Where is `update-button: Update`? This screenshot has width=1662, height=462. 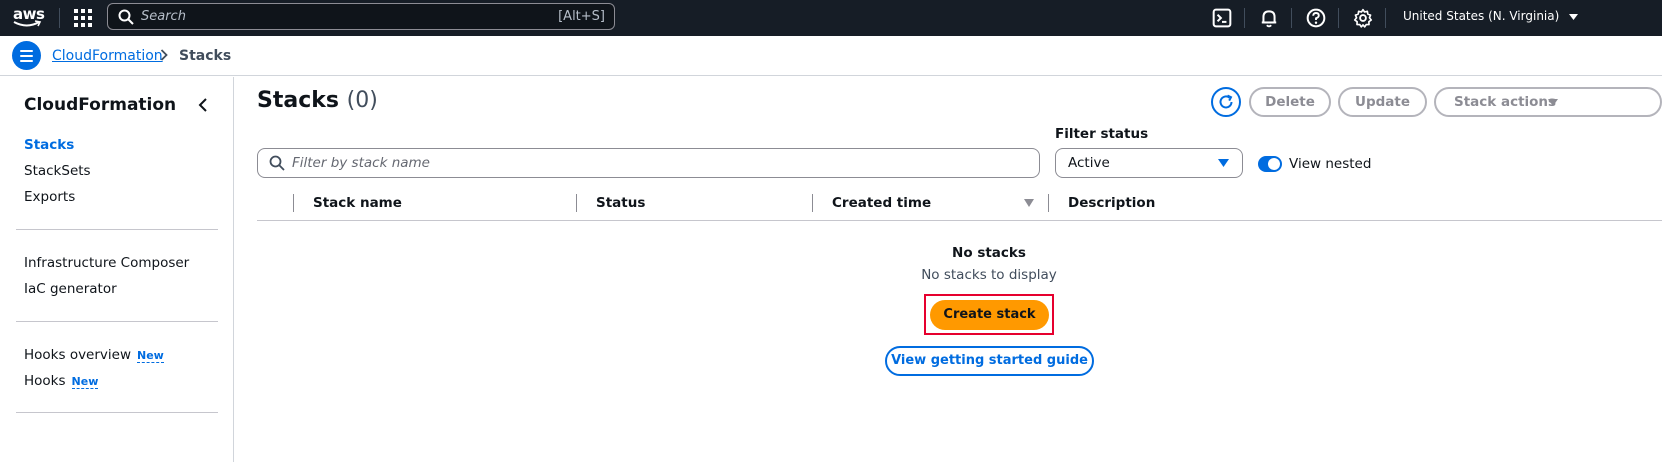
update-button: Update is located at coordinates (1382, 102).